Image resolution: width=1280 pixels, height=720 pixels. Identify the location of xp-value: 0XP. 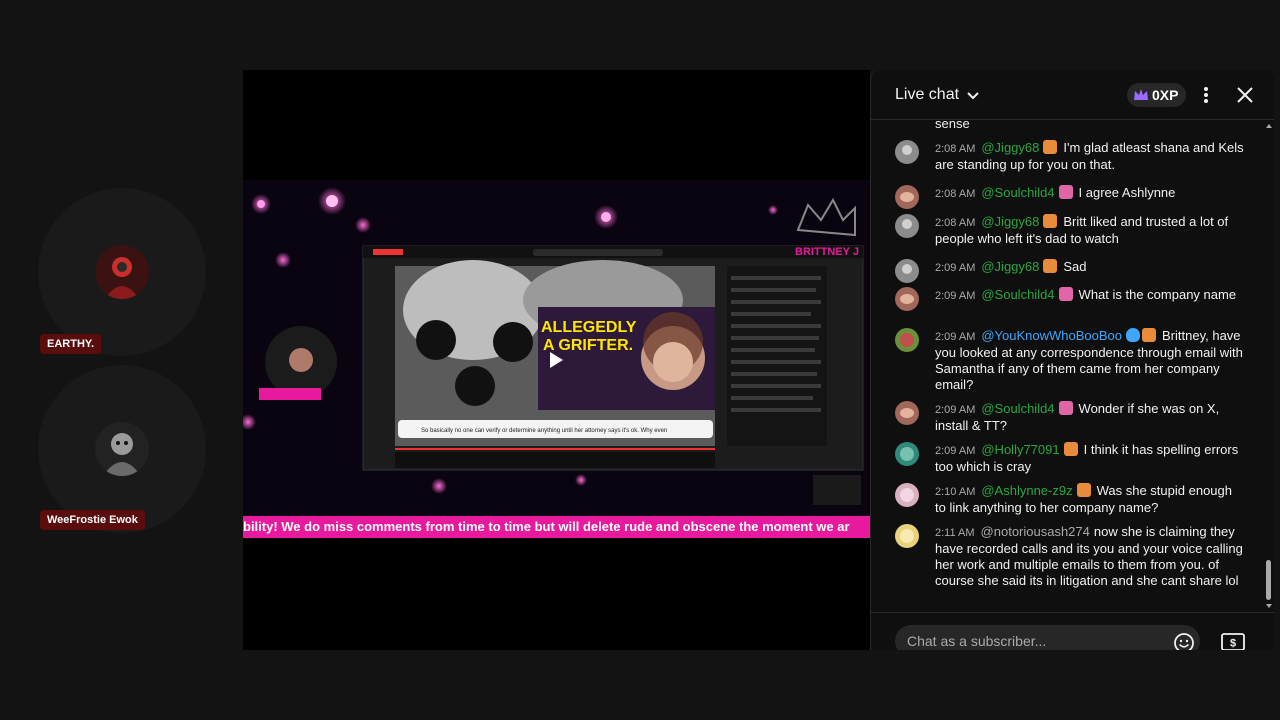
(1165, 95).